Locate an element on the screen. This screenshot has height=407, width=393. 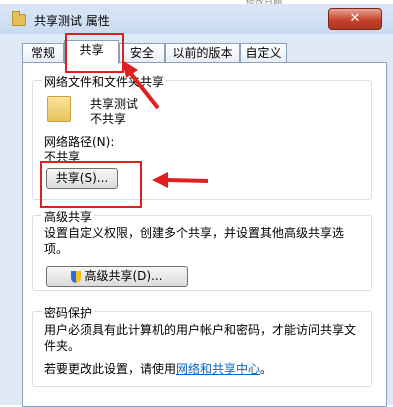
arrow-to-tab is located at coordinates (141, 85).